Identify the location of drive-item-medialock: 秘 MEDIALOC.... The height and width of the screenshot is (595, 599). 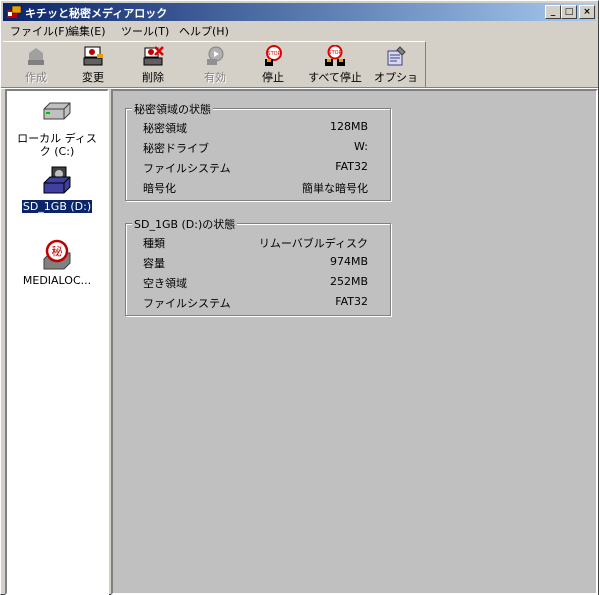
(57, 263).